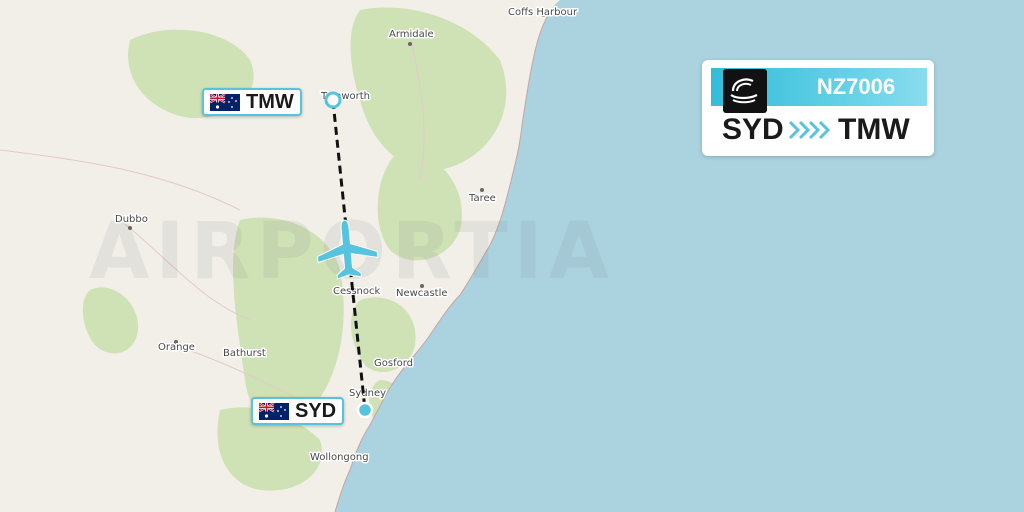 The width and height of the screenshot is (1024, 512). I want to click on route-from-code: SYD, so click(753, 129).